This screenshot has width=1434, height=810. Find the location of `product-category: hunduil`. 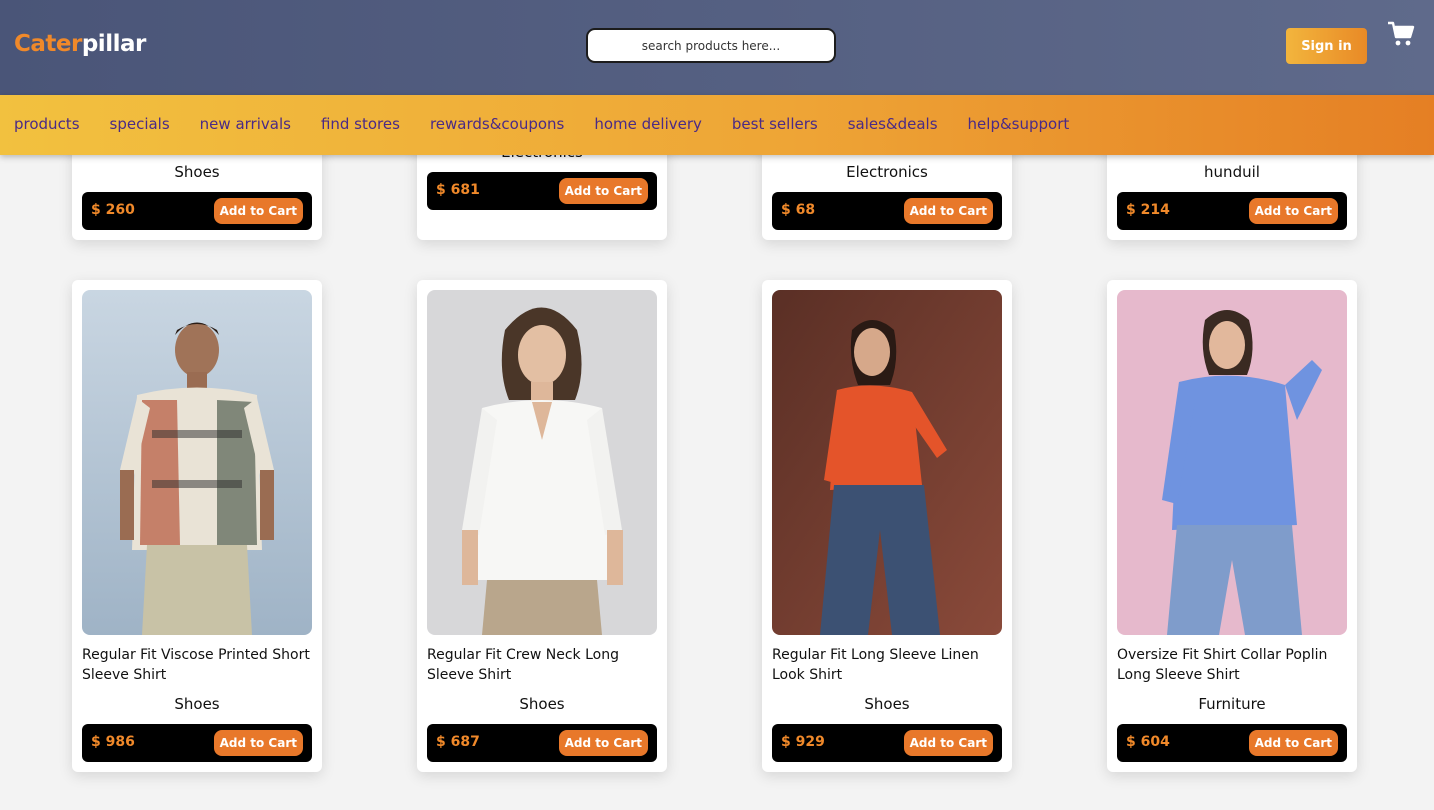

product-category: hunduil is located at coordinates (1232, 172).